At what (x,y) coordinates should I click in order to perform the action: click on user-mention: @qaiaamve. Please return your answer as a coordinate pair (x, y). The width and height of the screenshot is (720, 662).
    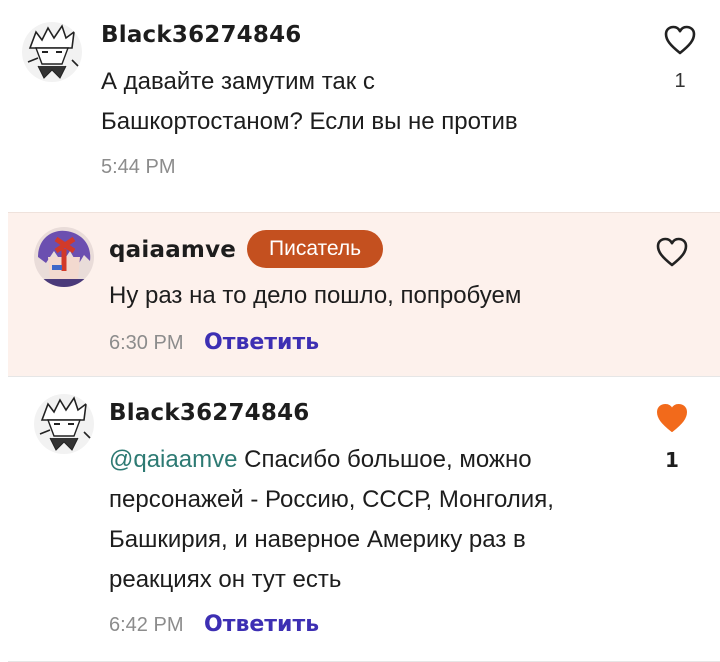
    Looking at the image, I should click on (173, 459).